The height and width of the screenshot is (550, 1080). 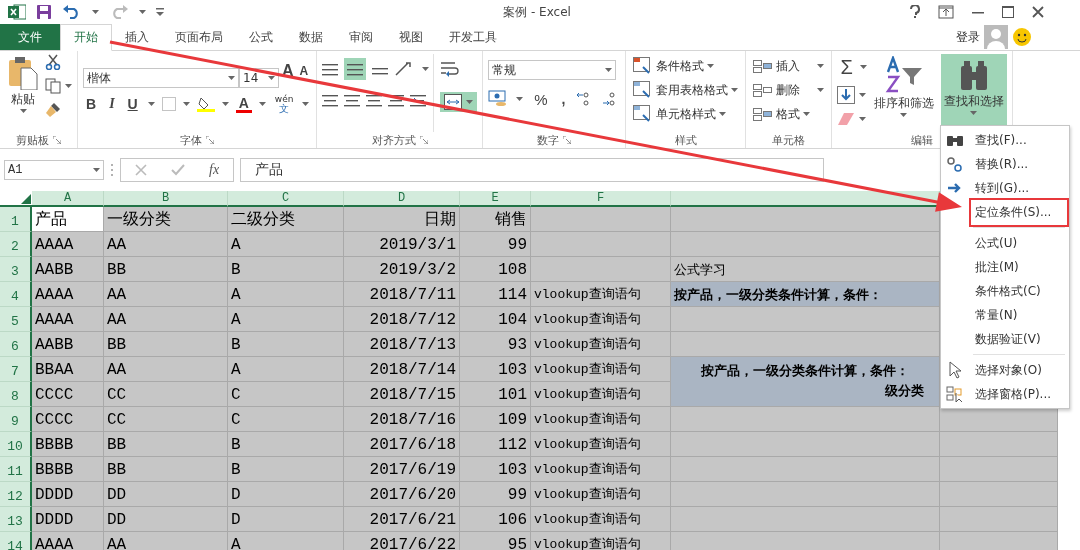 I want to click on align-center-icon, so click(x=352, y=100).